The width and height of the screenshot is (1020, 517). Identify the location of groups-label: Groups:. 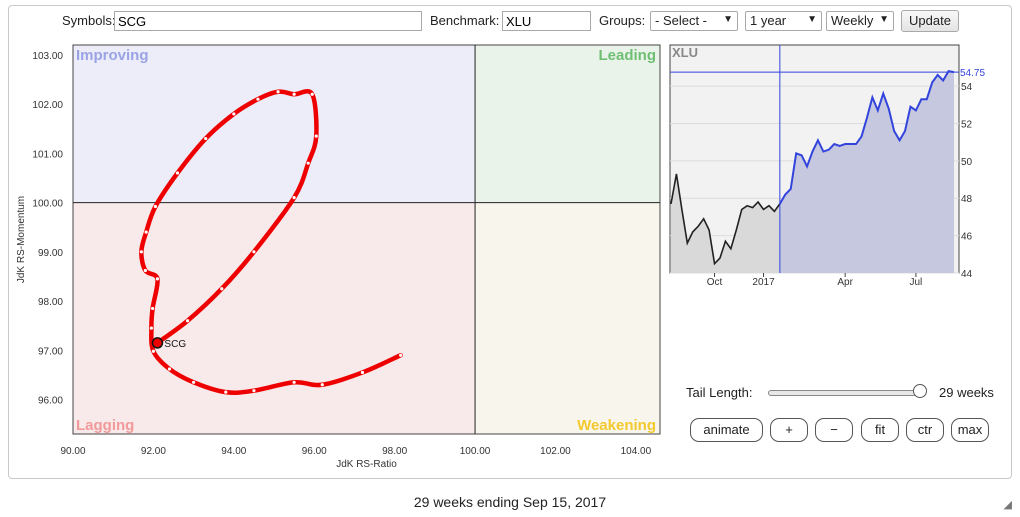
(622, 20).